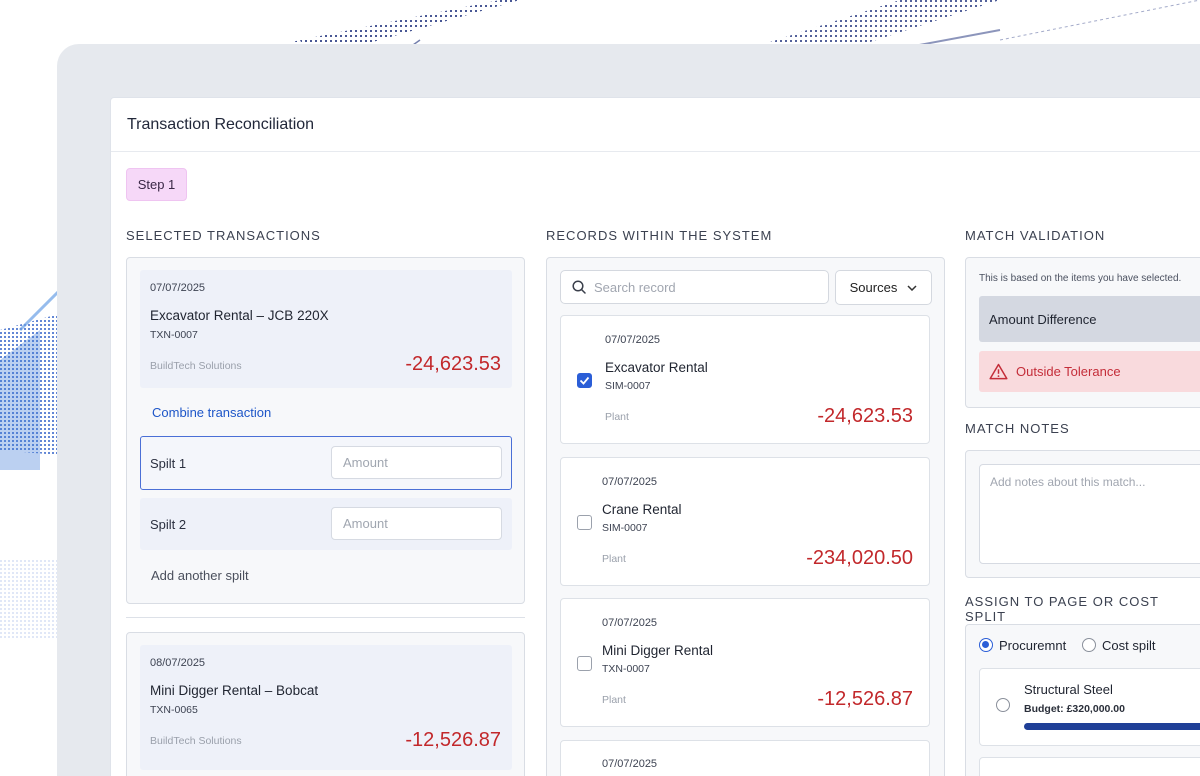  What do you see at coordinates (223, 235) in the screenshot?
I see `selected-transactions-heading: SELECTED TRANSACTIONS` at bounding box center [223, 235].